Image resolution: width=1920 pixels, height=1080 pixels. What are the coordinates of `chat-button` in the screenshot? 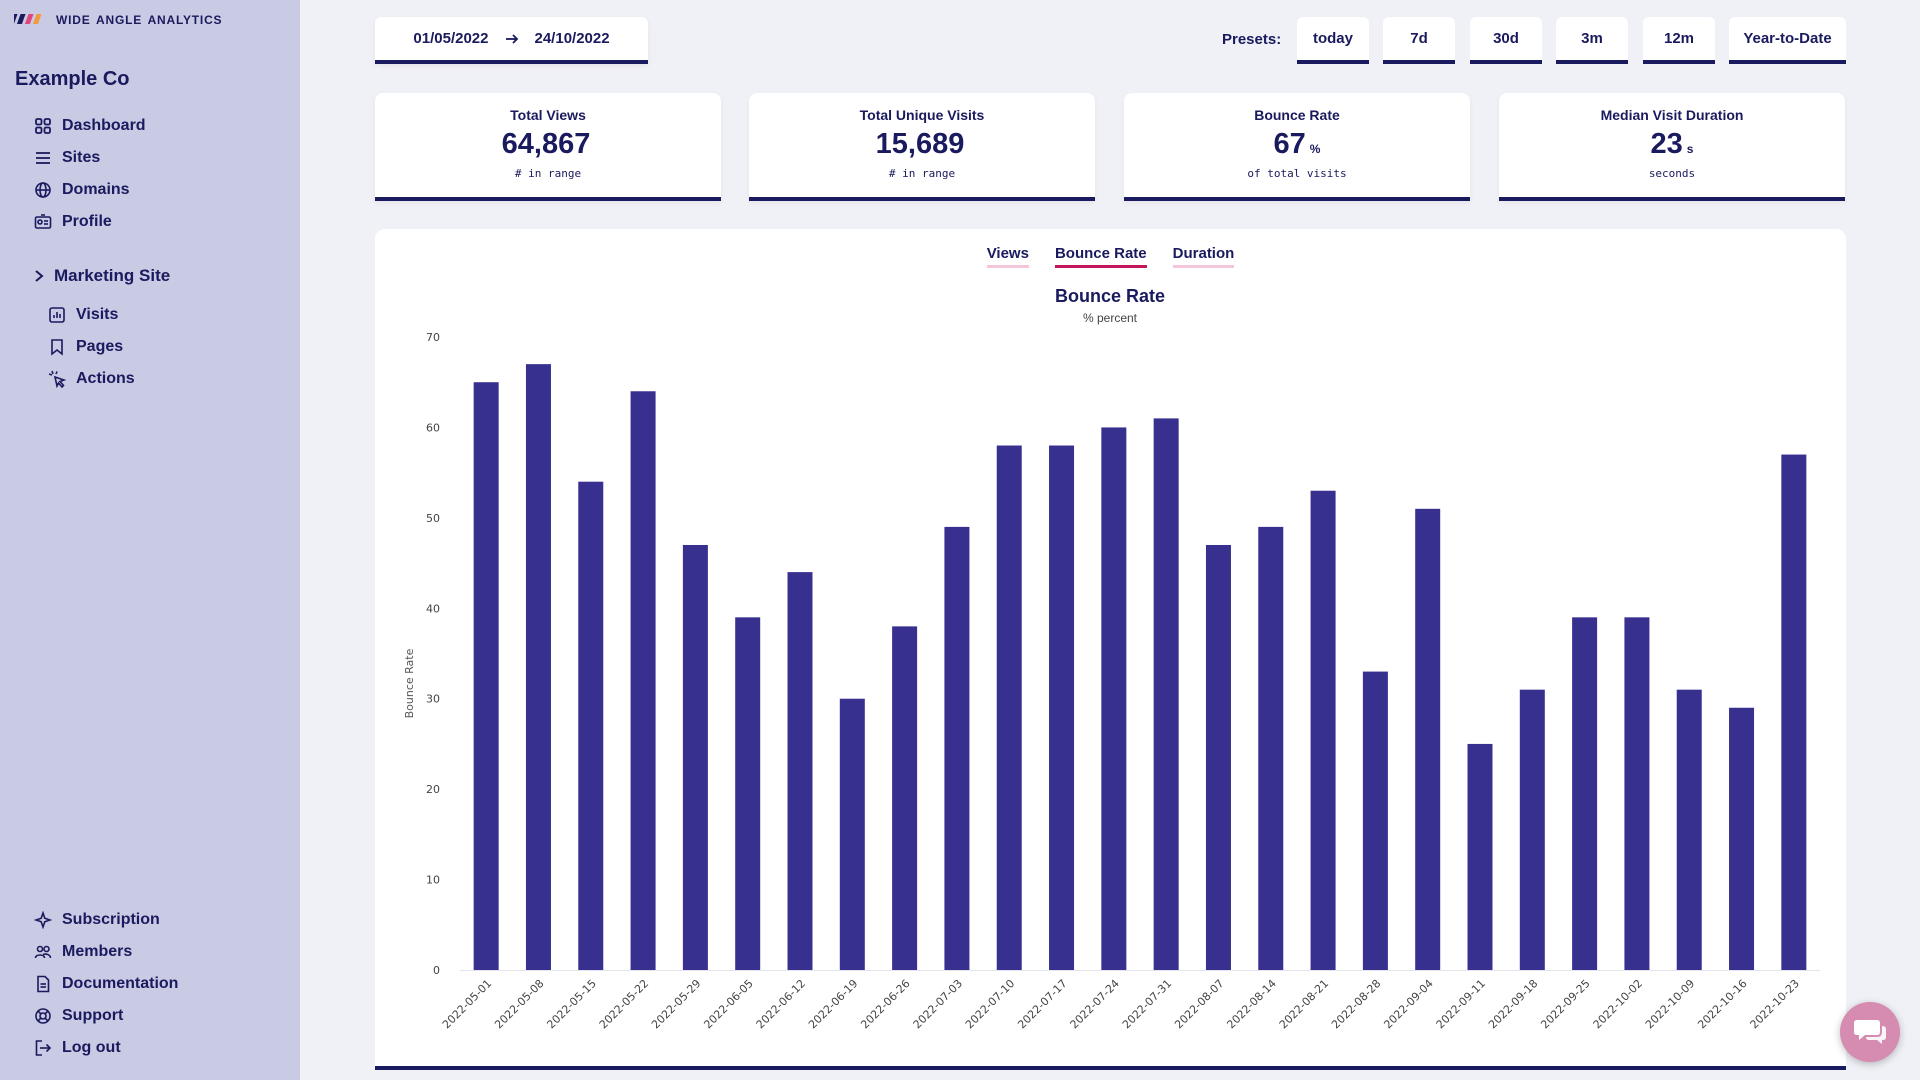 It's located at (1870, 1032).